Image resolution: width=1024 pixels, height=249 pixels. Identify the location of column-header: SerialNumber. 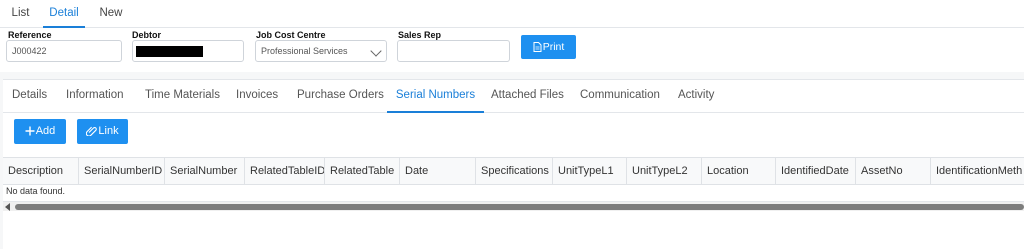
(205, 171).